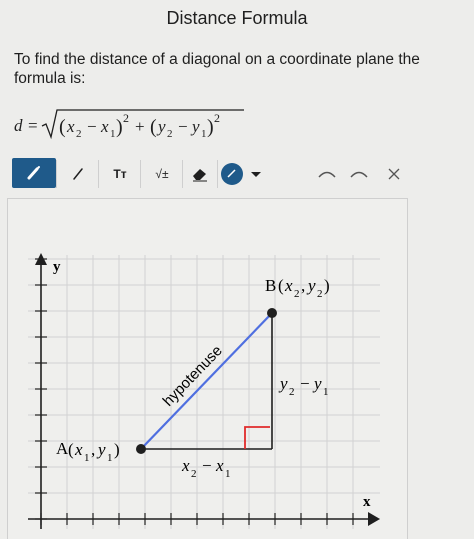 Image resolution: width=474 pixels, height=539 pixels. Describe the element at coordinates (367, 502) in the screenshot. I see `x-axis-label: x` at that location.